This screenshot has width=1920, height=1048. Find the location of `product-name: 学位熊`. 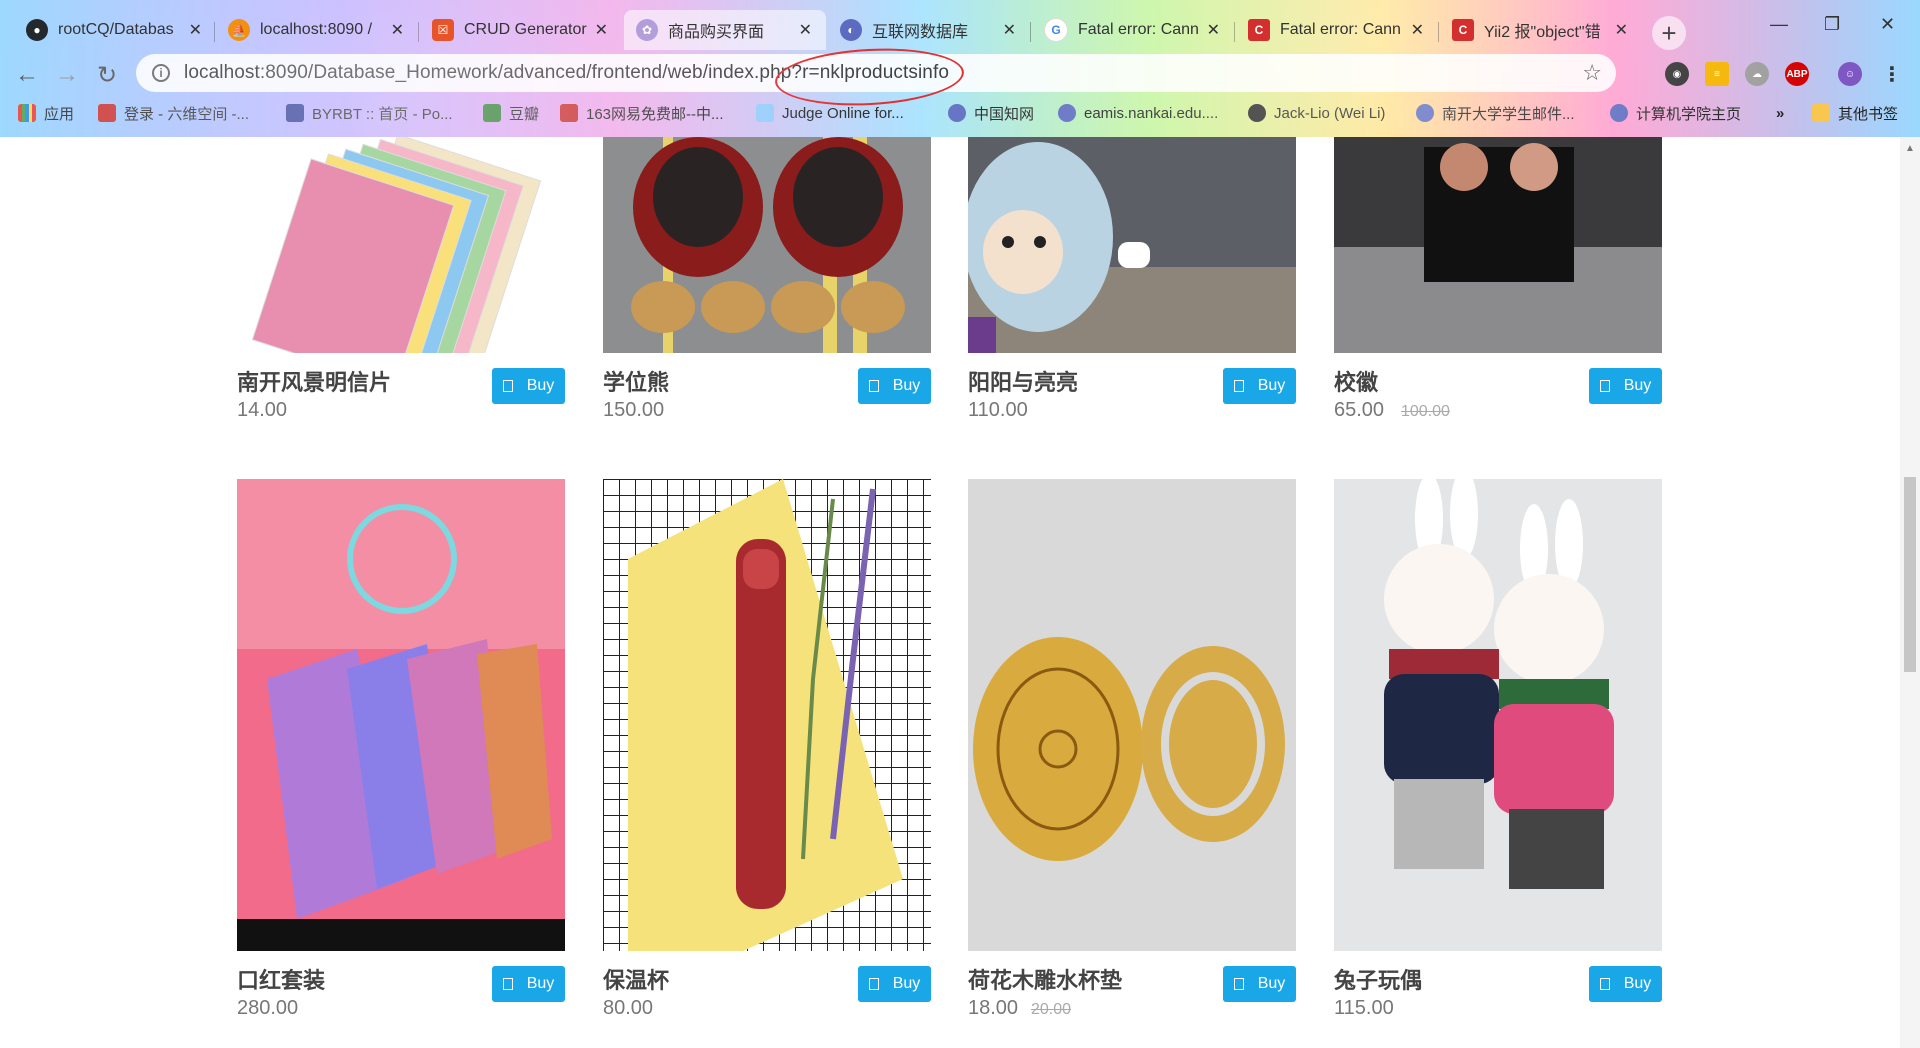

product-name: 学位熊 is located at coordinates (636, 381).